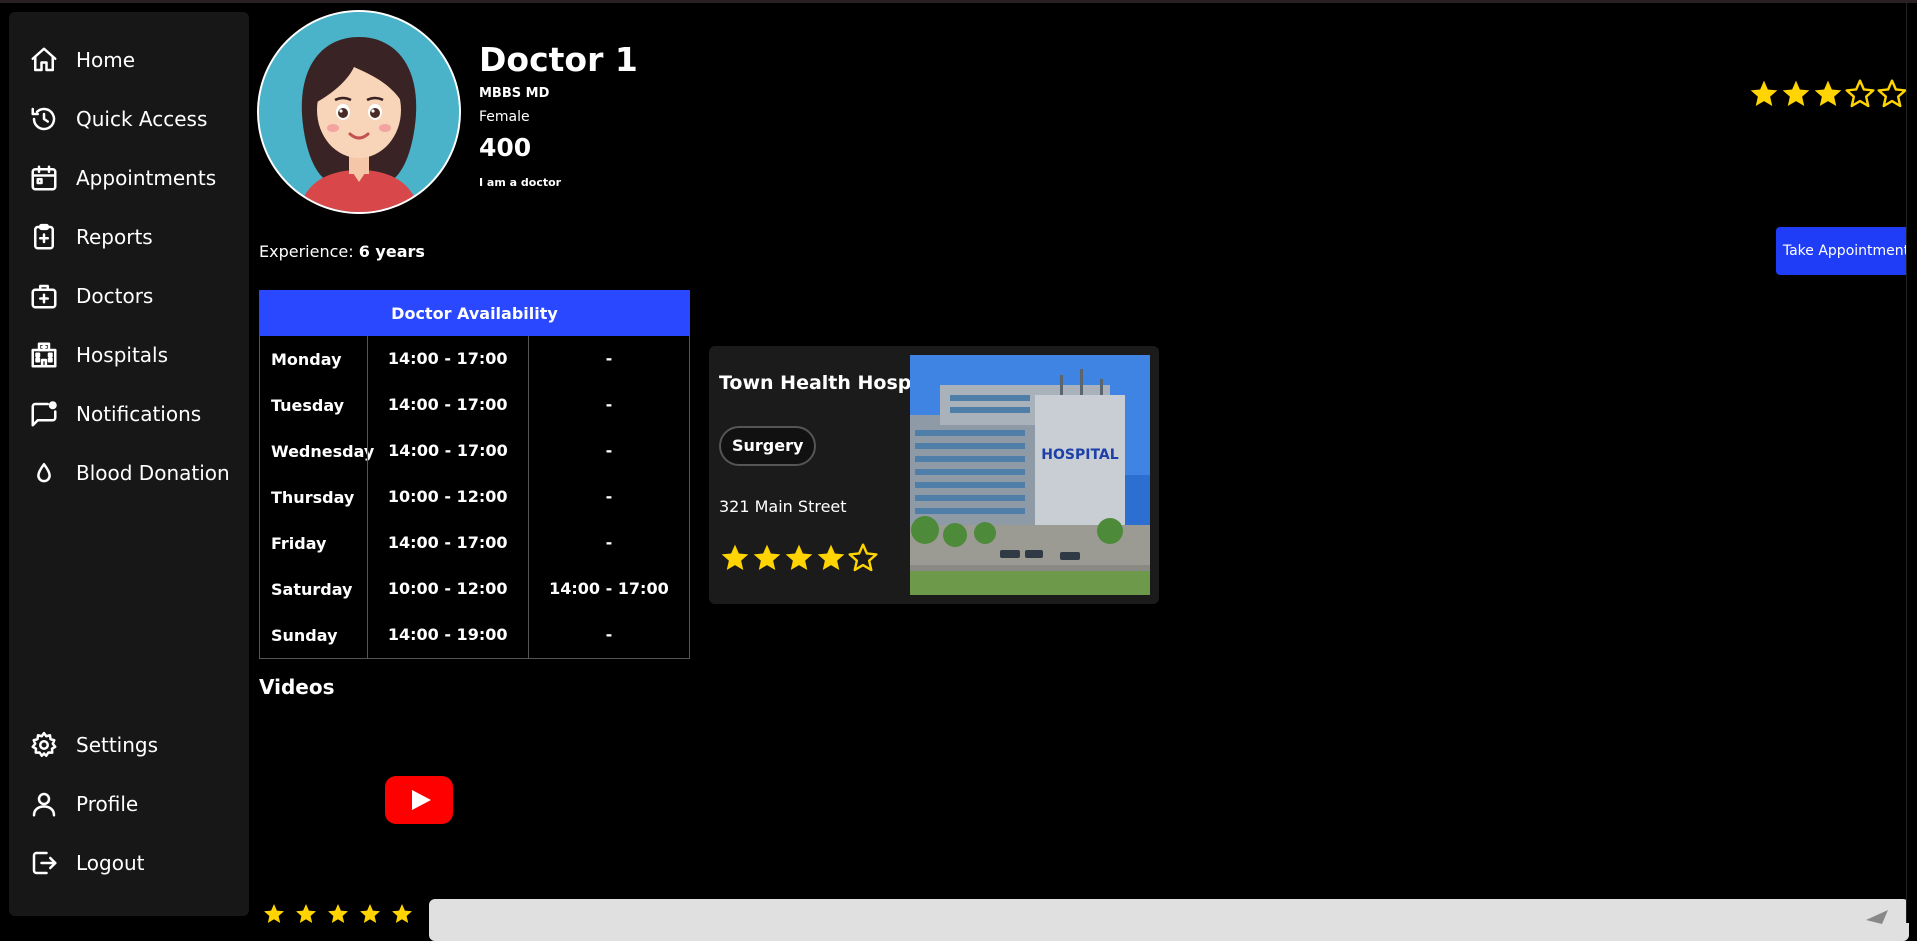 The height and width of the screenshot is (941, 1917). Describe the element at coordinates (44, 296) in the screenshot. I see `medical-bag-icon` at that location.